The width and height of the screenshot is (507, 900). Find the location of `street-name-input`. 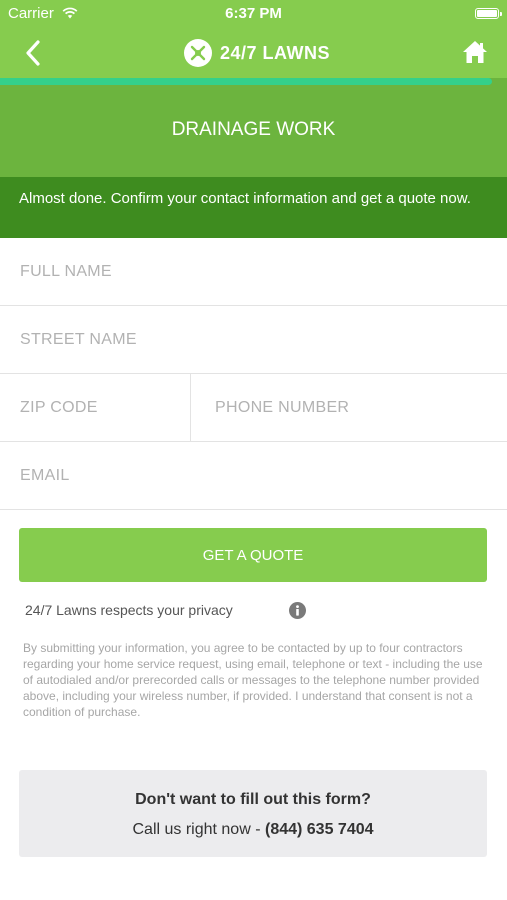

street-name-input is located at coordinates (253, 339).